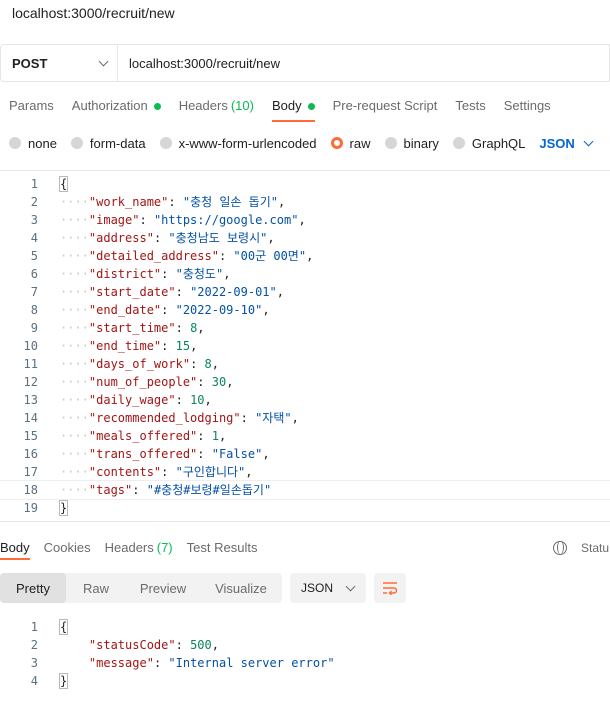 The height and width of the screenshot is (724, 610). Describe the element at coordinates (30, 400) in the screenshot. I see `line-number: 13` at that location.